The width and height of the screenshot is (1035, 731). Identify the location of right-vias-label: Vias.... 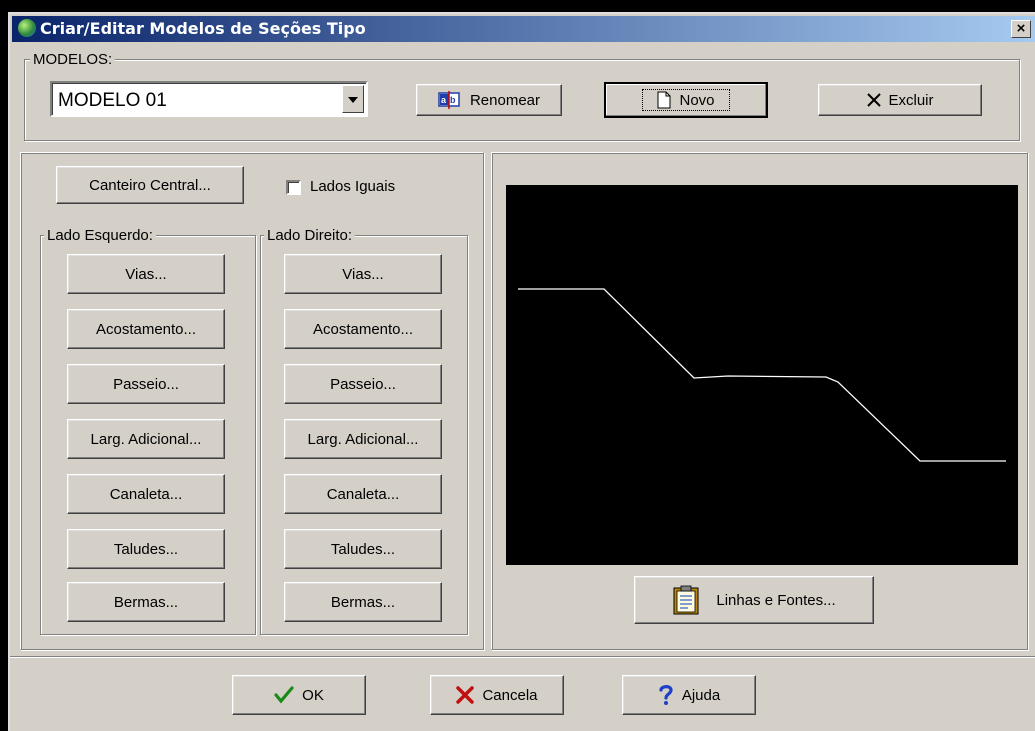
(363, 274).